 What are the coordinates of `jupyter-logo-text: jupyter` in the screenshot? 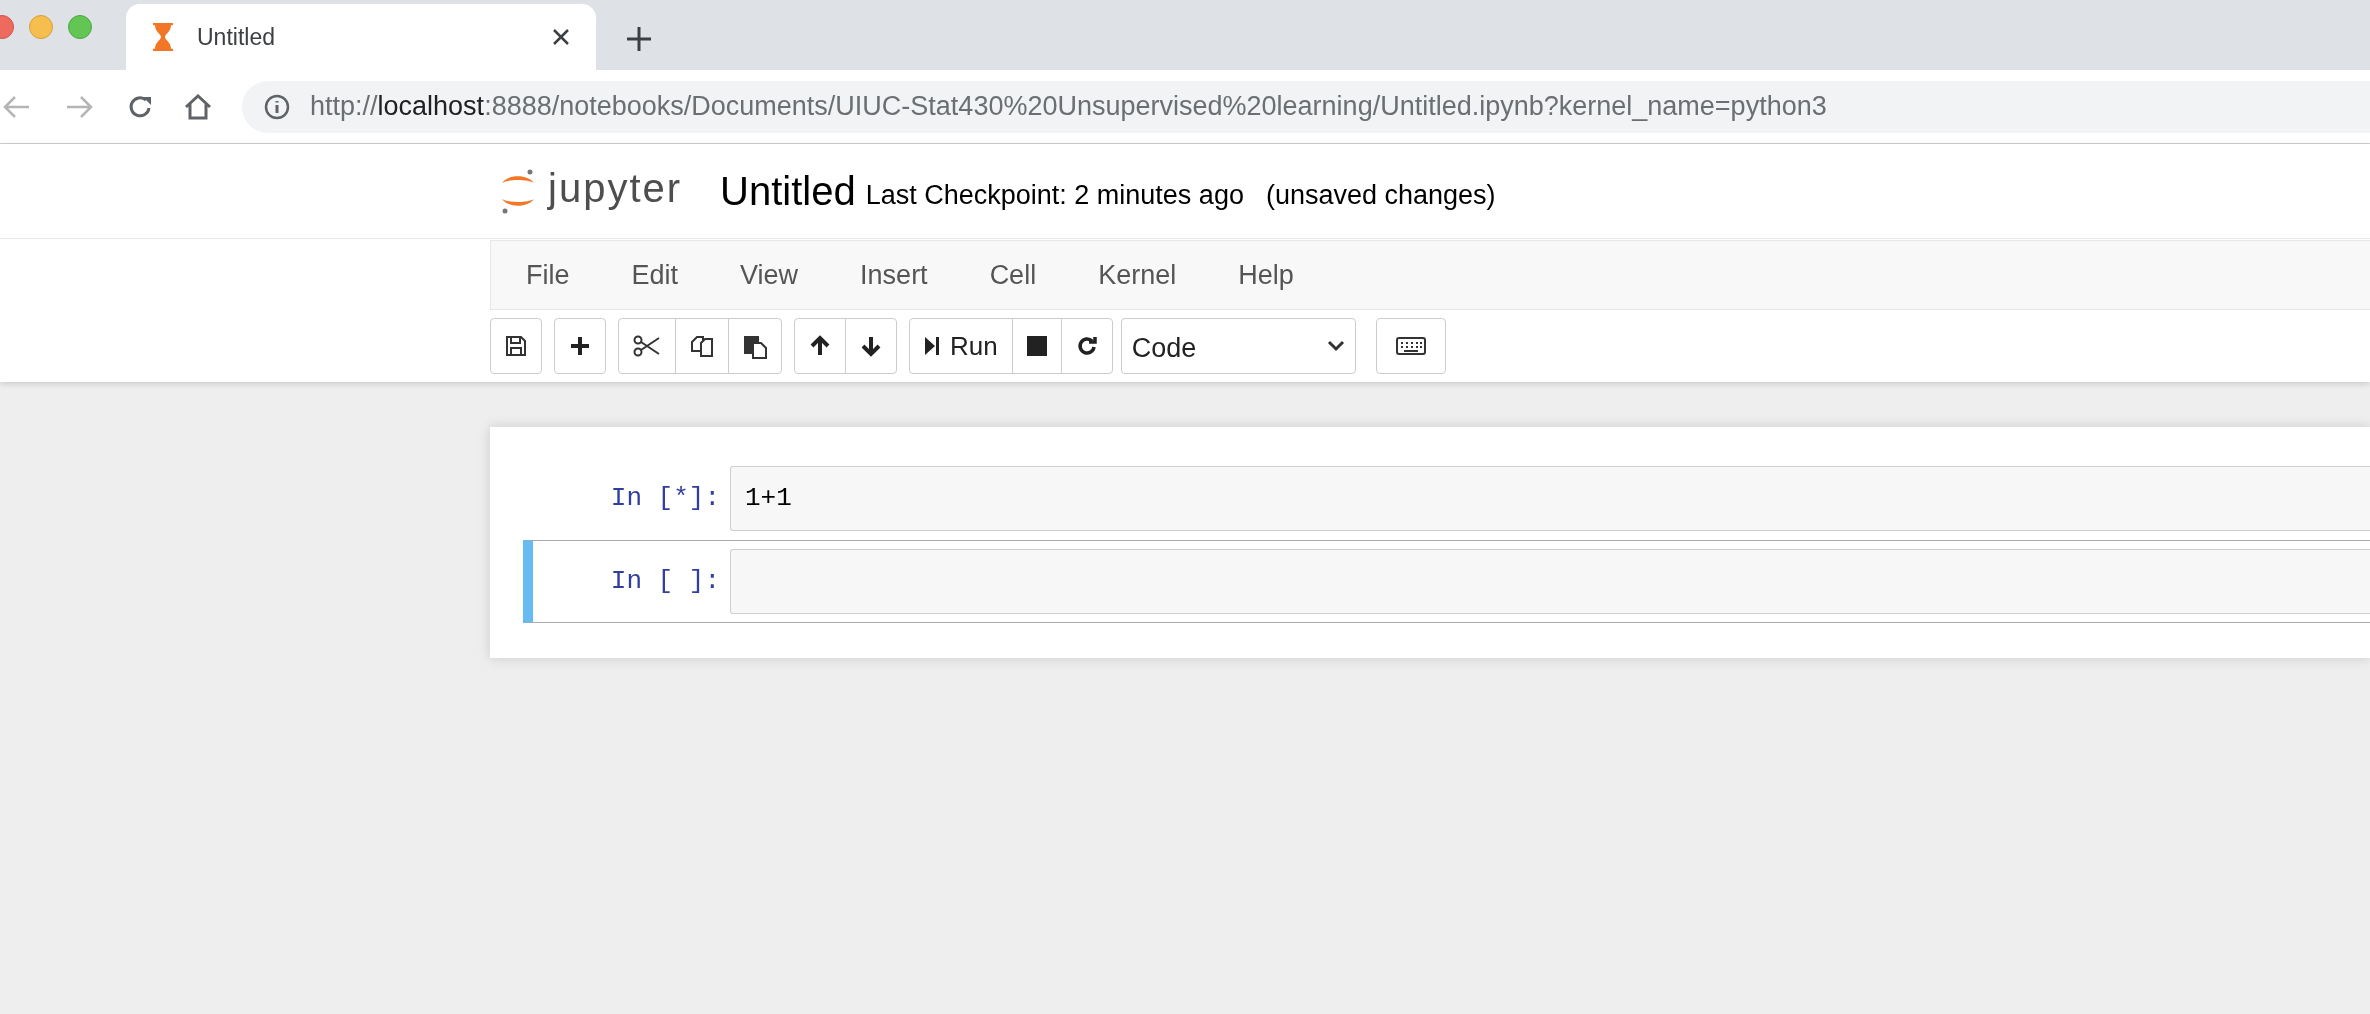 It's located at (615, 188).